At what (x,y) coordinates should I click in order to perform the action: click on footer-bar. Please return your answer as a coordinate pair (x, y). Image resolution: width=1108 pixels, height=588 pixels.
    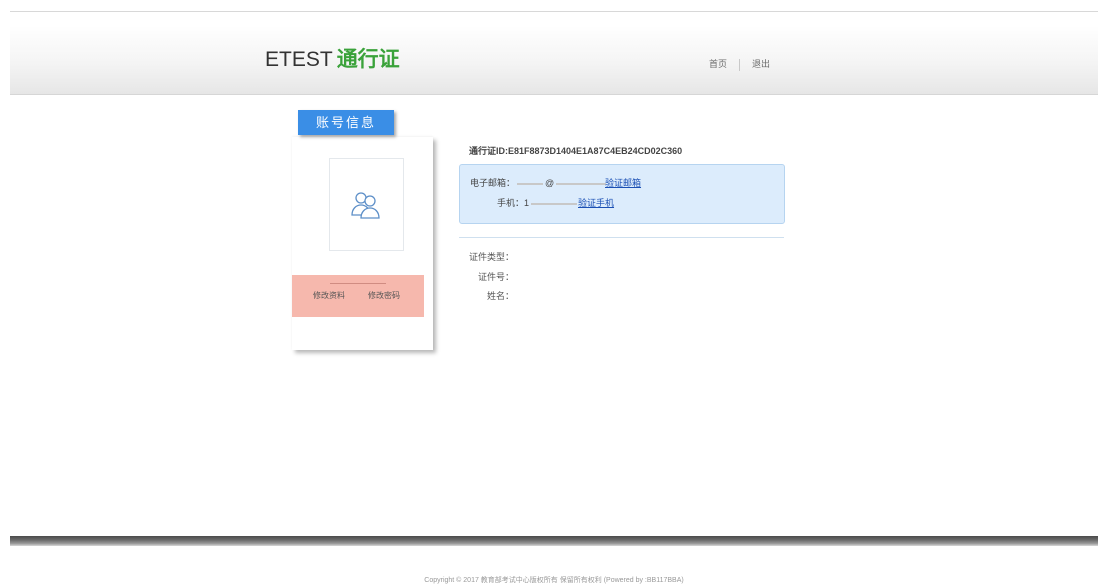
    Looking at the image, I should click on (554, 541).